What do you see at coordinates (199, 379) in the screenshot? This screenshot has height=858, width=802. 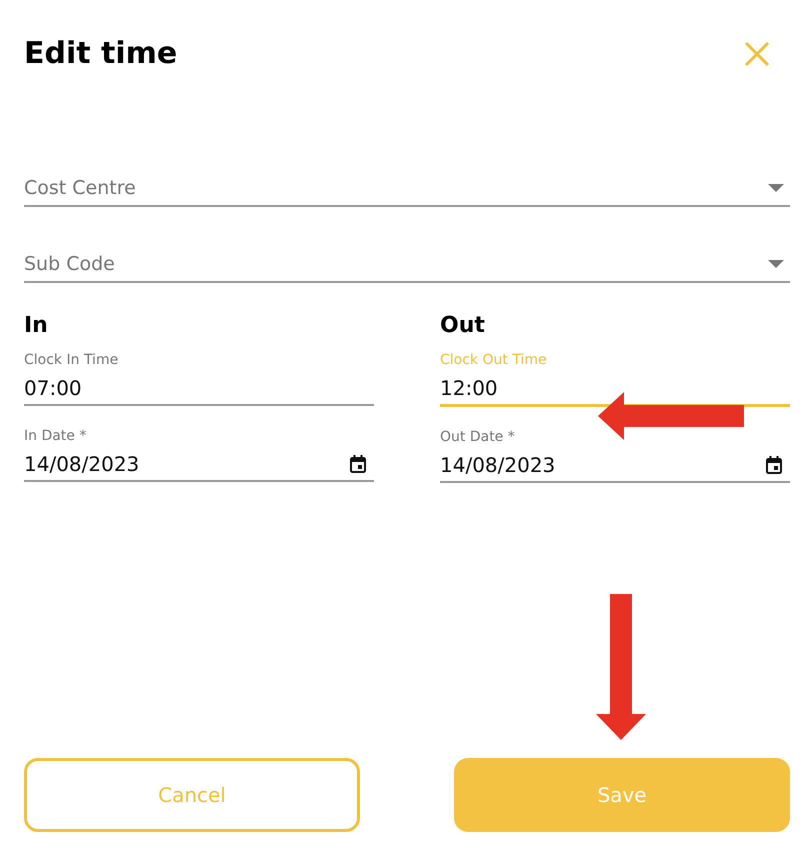 I see `time-field: Clock In Time 07:00` at bounding box center [199, 379].